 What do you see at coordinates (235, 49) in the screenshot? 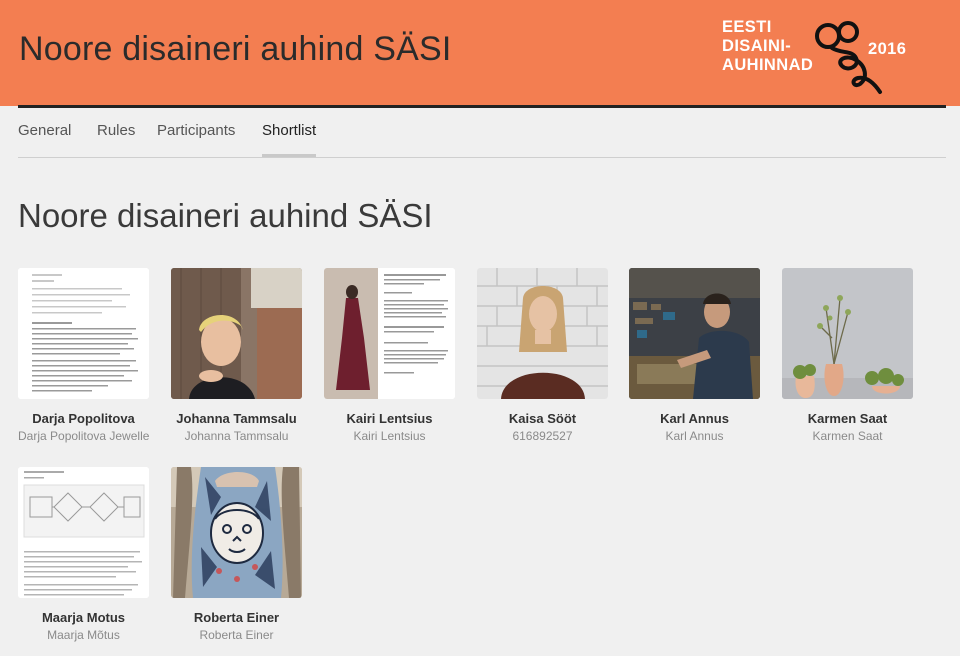
I see `site-title: Noore disaineri auhind SÄSI` at bounding box center [235, 49].